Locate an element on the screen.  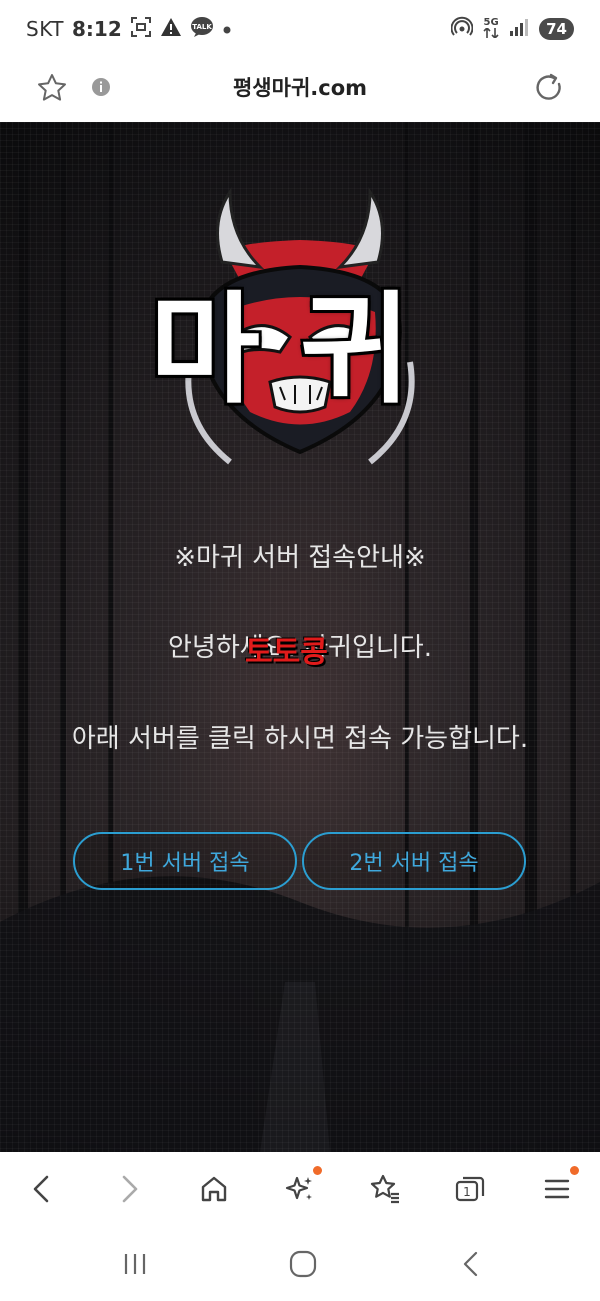
screenshot-icon is located at coordinates (141, 29).